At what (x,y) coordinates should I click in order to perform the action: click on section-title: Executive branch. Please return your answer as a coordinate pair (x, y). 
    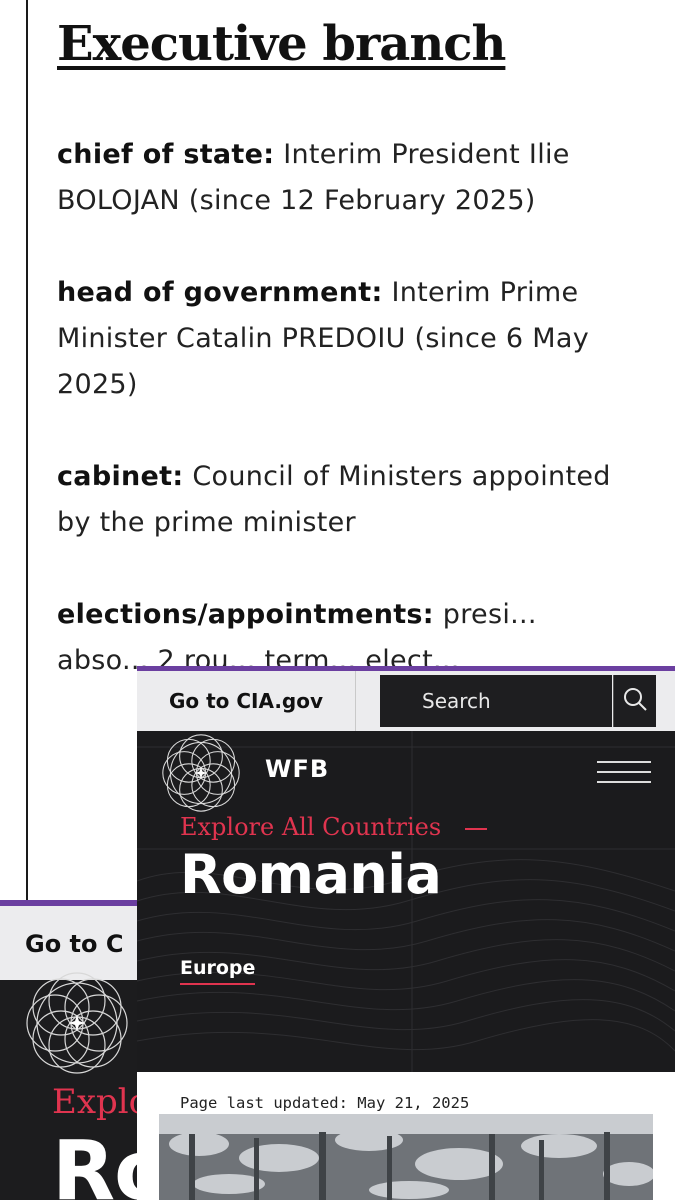
    Looking at the image, I should click on (281, 44).